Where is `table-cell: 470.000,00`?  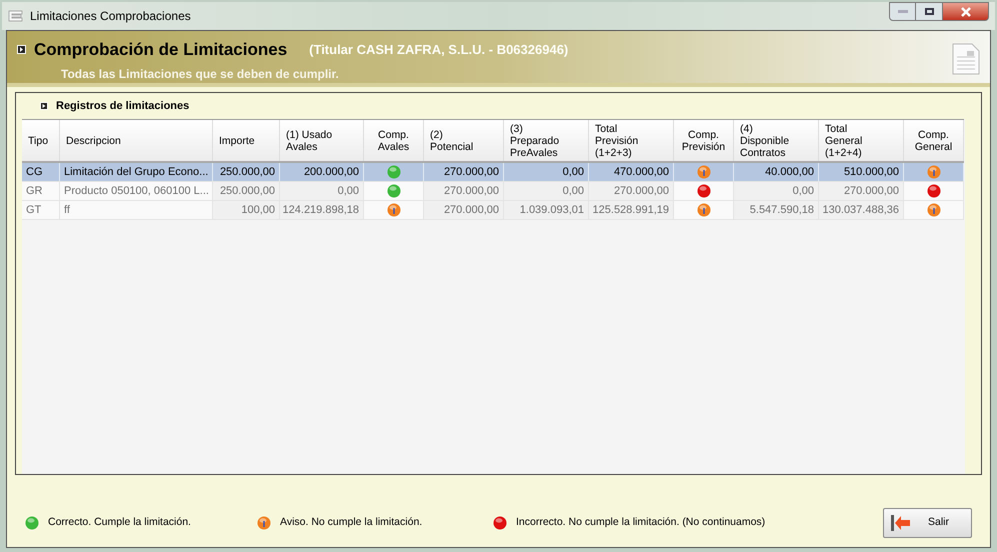
table-cell: 470.000,00 is located at coordinates (631, 172).